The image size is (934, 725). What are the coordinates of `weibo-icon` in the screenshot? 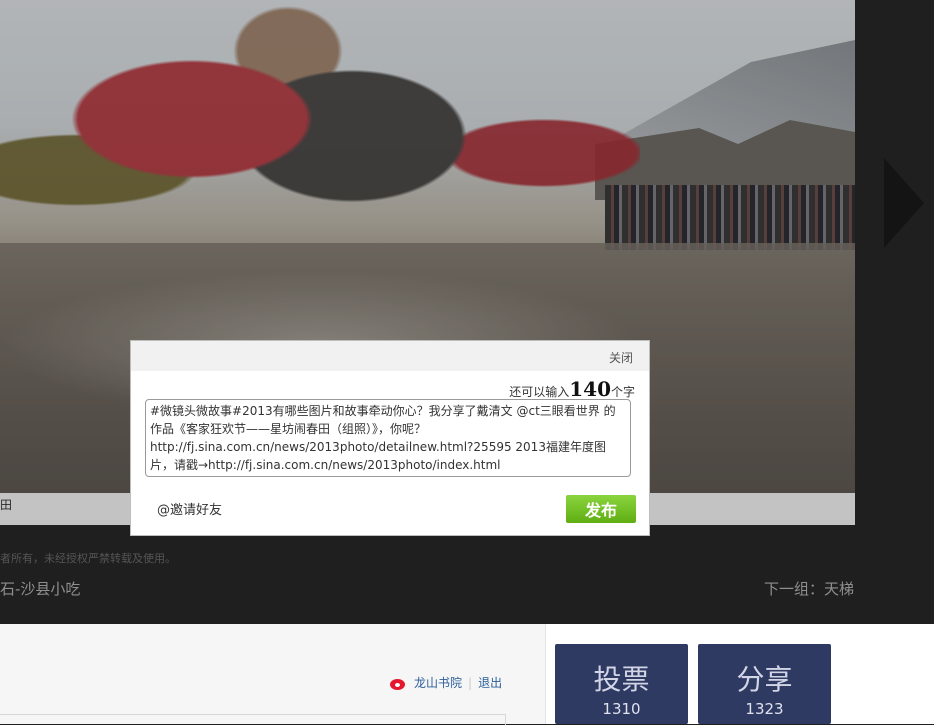 It's located at (399, 683).